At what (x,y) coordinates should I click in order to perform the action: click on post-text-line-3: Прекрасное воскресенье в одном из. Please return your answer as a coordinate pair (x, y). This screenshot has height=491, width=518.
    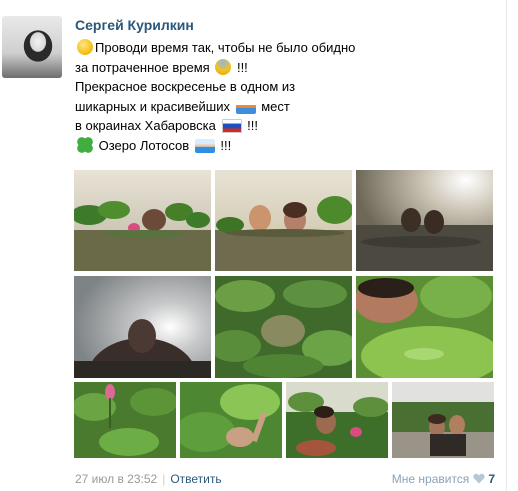
    Looking at the image, I should click on (185, 86).